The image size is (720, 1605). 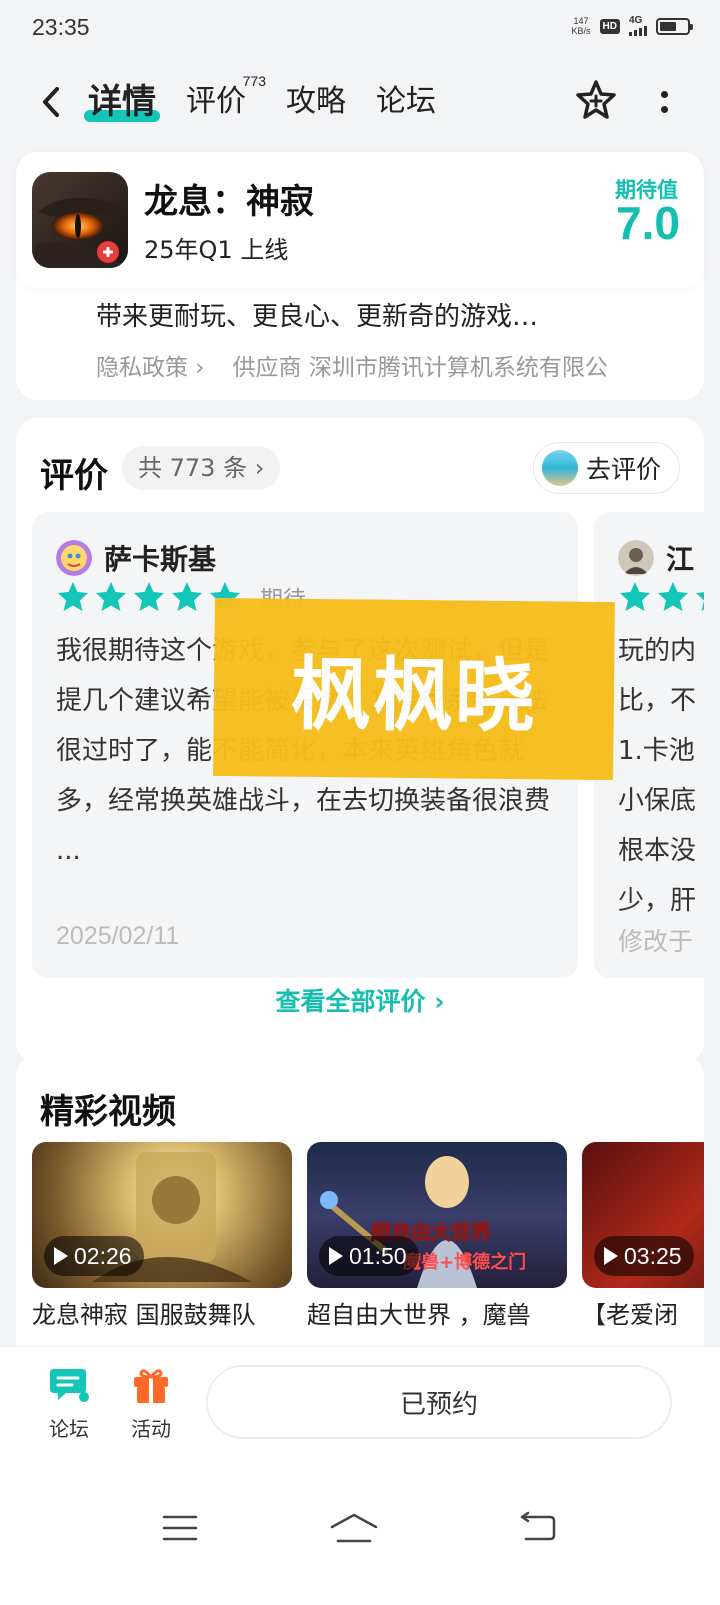 What do you see at coordinates (656, 558) in the screenshot?
I see `reviewer: 江` at bounding box center [656, 558].